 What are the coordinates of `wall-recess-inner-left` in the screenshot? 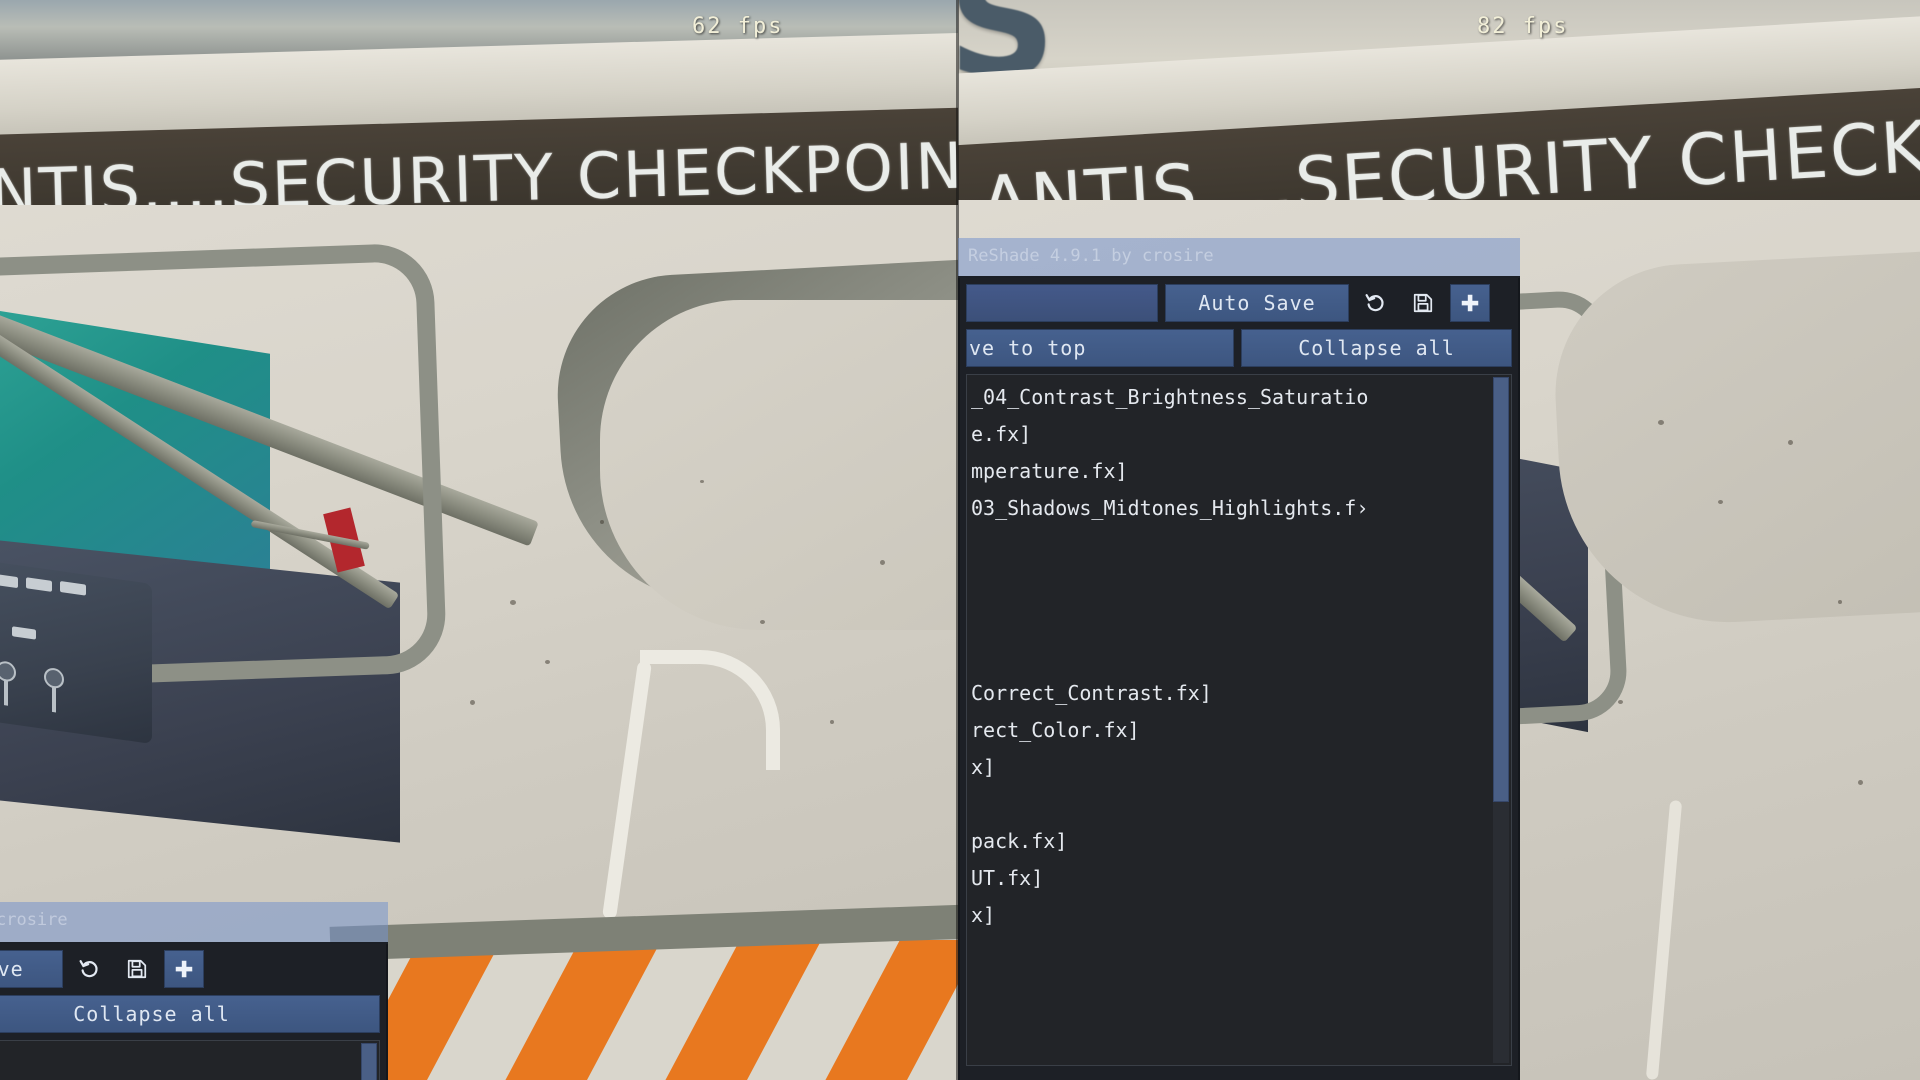 It's located at (779, 465).